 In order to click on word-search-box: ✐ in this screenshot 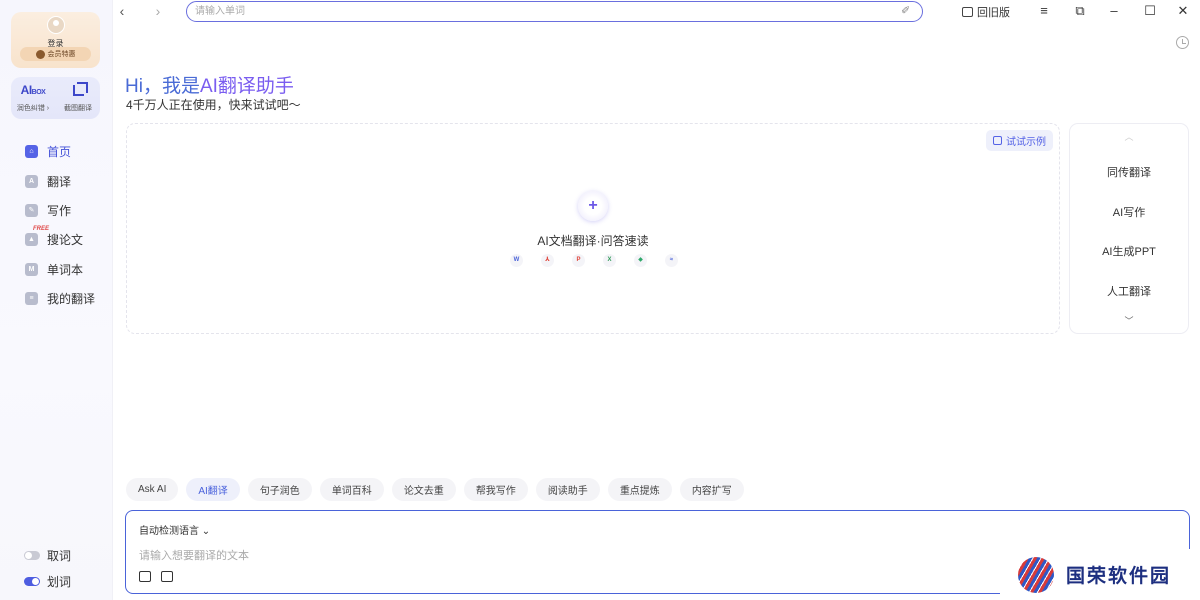, I will do `click(554, 11)`.